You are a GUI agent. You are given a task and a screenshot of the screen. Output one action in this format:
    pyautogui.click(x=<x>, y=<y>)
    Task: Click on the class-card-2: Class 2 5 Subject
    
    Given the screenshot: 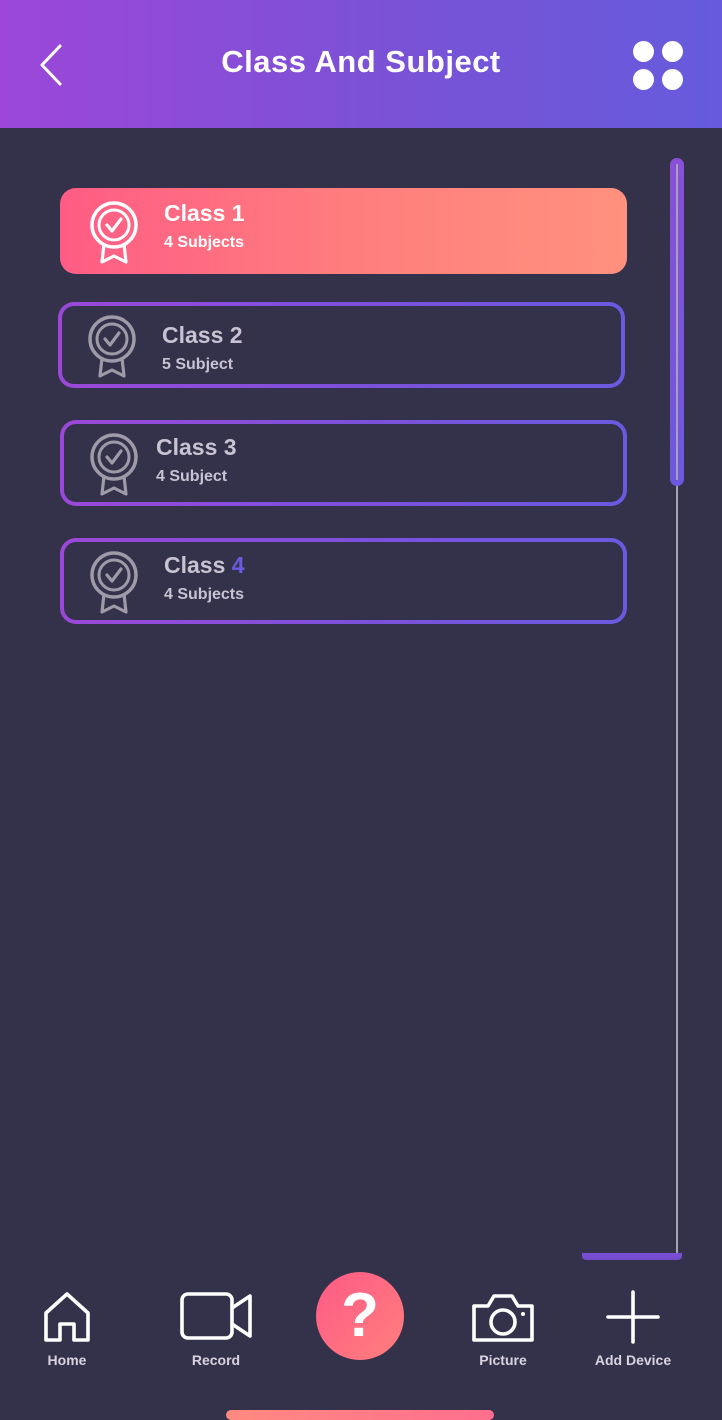 What is the action you would take?
    pyautogui.click(x=341, y=345)
    